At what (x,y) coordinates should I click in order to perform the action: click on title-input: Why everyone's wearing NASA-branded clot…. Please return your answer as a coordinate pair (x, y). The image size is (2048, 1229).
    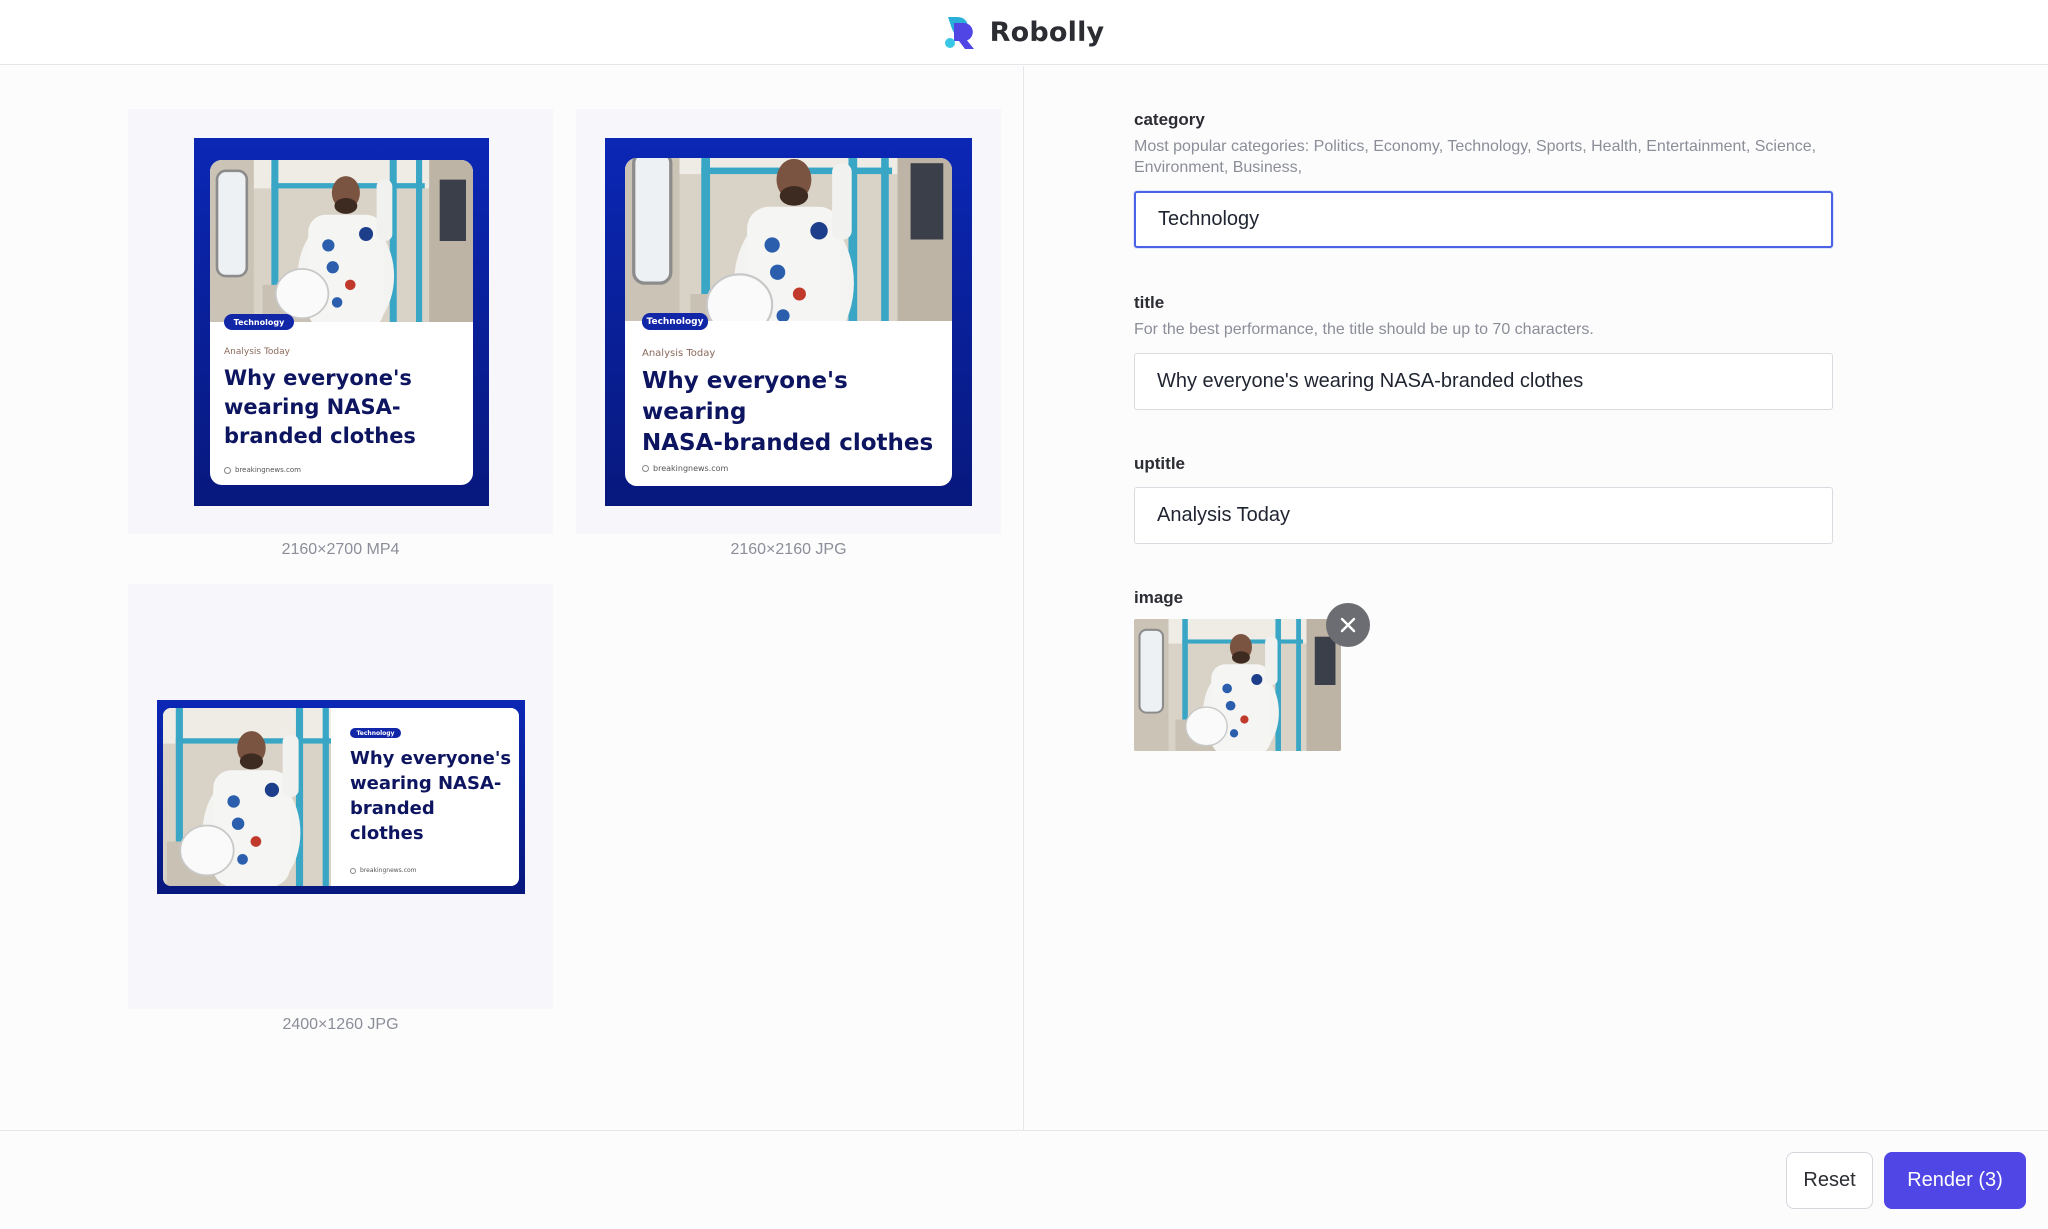
    Looking at the image, I should click on (1483, 381).